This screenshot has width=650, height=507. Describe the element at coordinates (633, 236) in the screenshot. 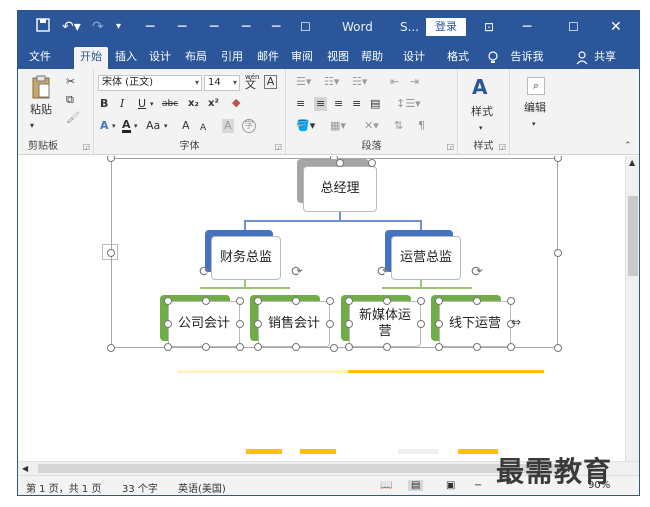

I see `vertical-scroll-thumb` at that location.